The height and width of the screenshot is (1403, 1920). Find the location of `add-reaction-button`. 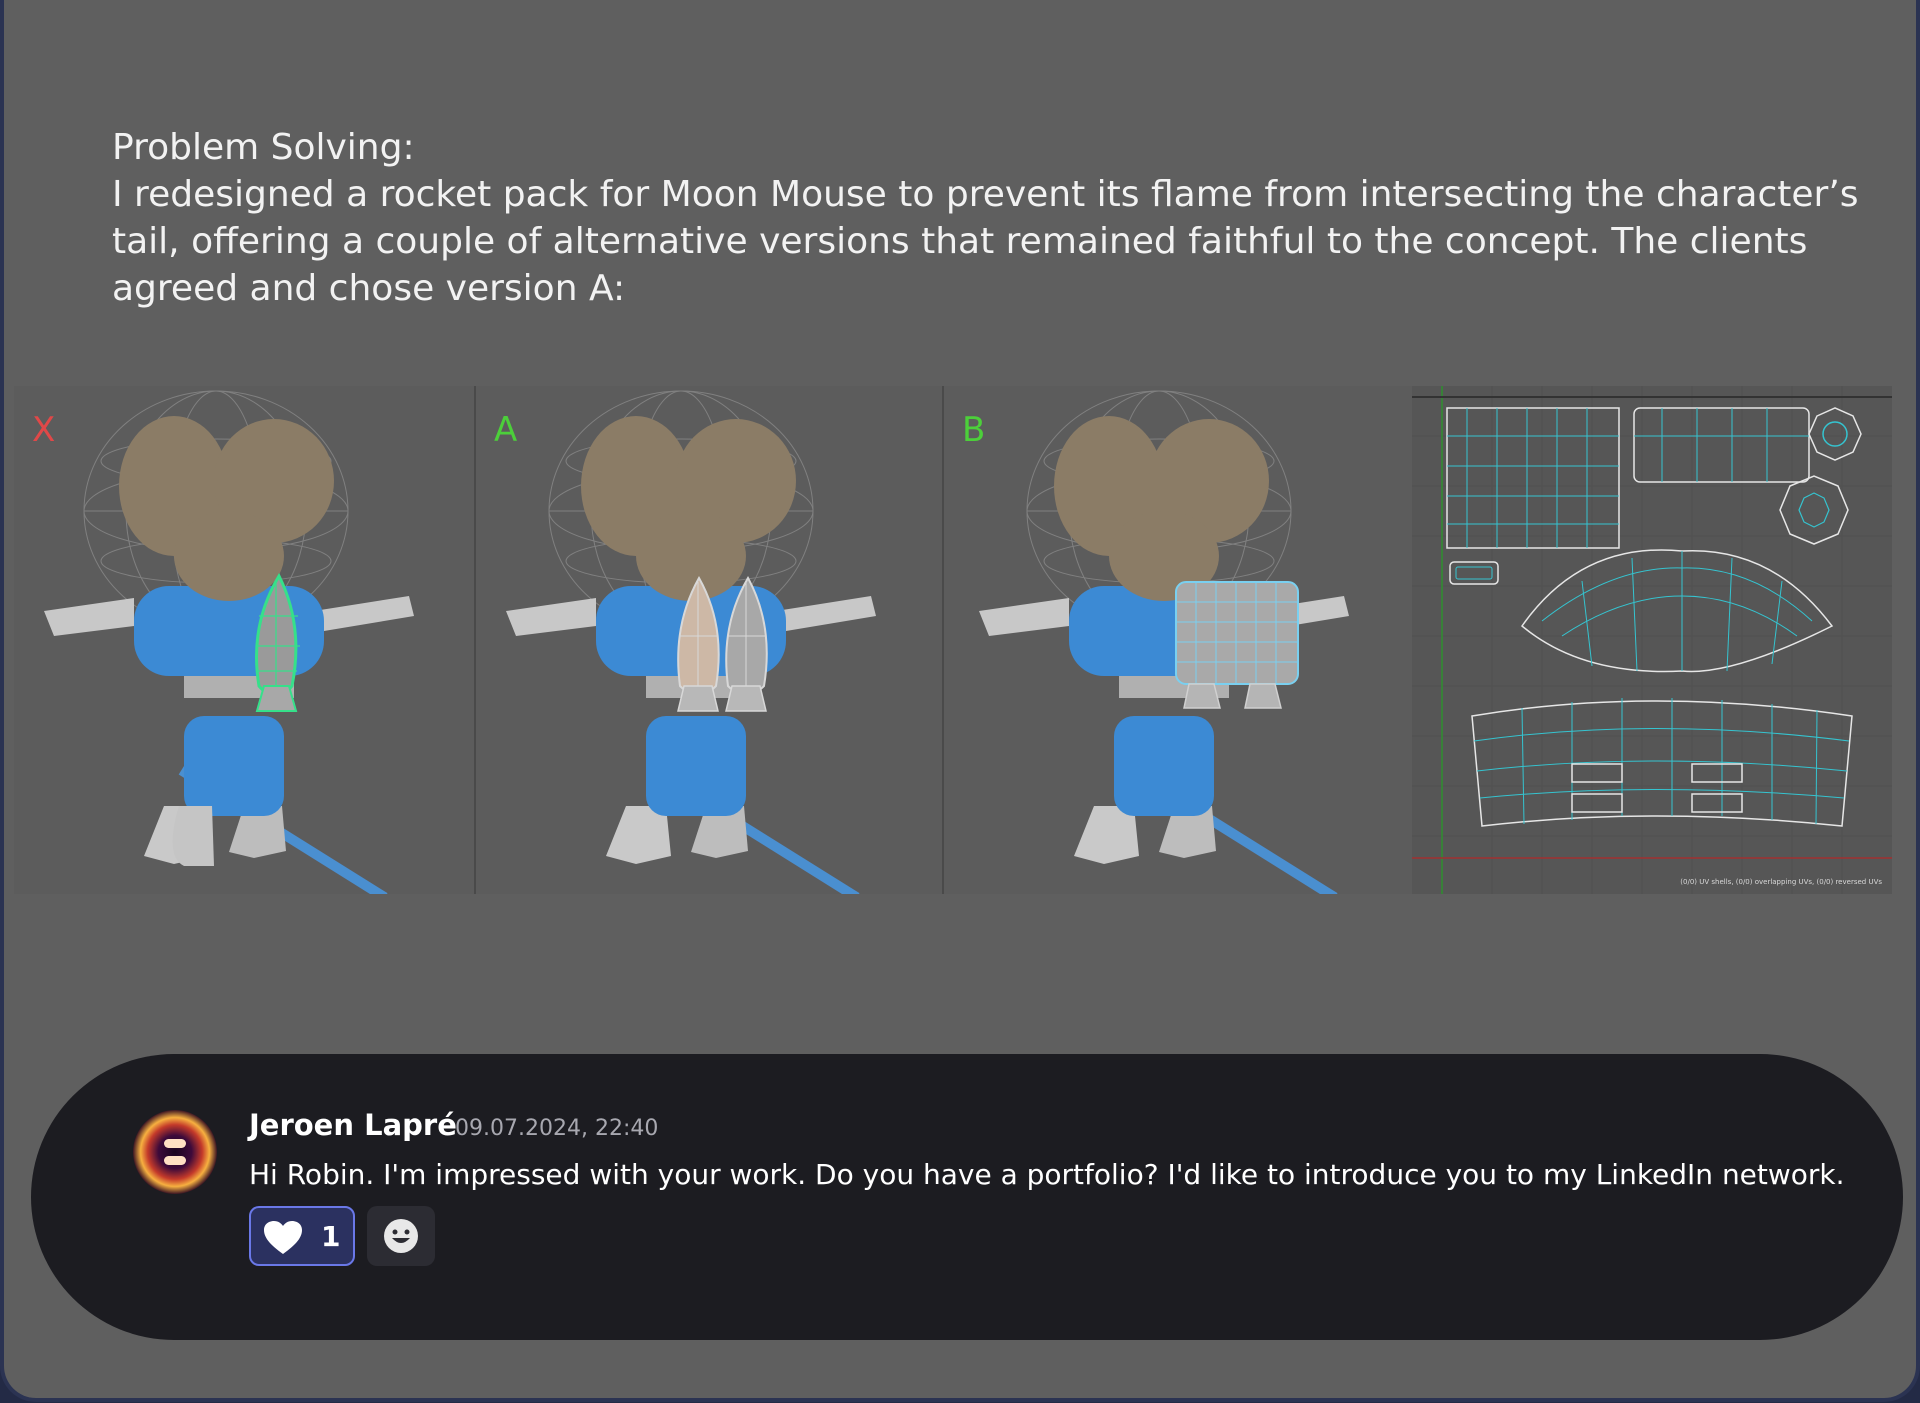

add-reaction-button is located at coordinates (401, 1236).